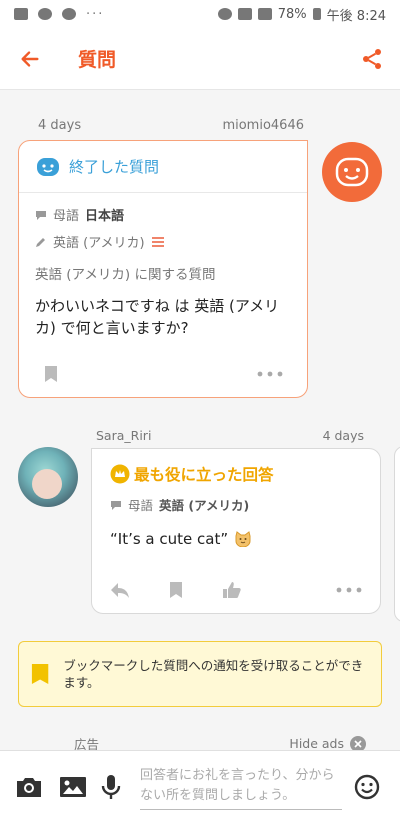 The height and width of the screenshot is (822, 400). Describe the element at coordinates (232, 590) in the screenshot. I see `thumbs-up-icon` at that location.